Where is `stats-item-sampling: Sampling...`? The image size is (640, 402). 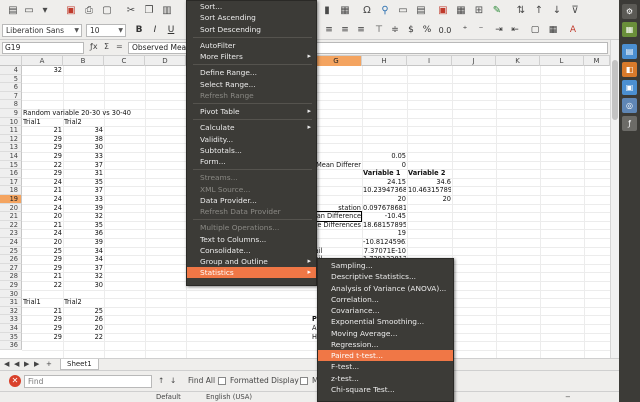
stats-item-sampling: Sampling... is located at coordinates (385, 265).